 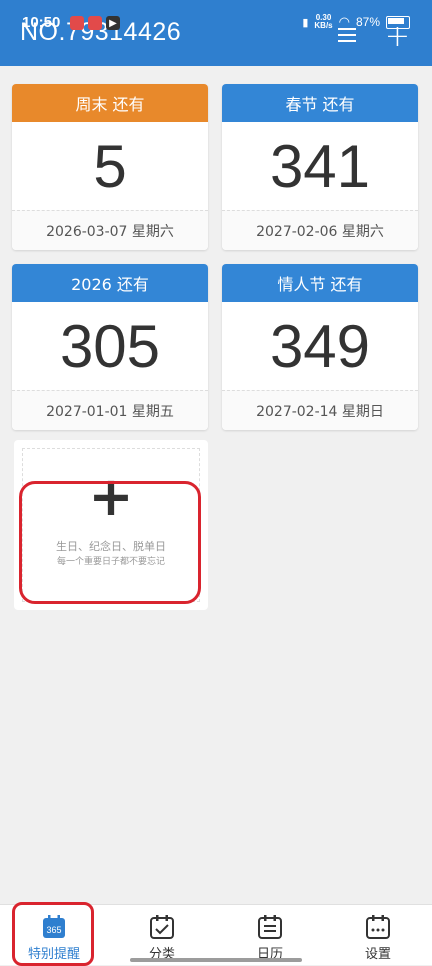 What do you see at coordinates (323, 25) in the screenshot?
I see `net-speed-unit: KB/s` at bounding box center [323, 25].